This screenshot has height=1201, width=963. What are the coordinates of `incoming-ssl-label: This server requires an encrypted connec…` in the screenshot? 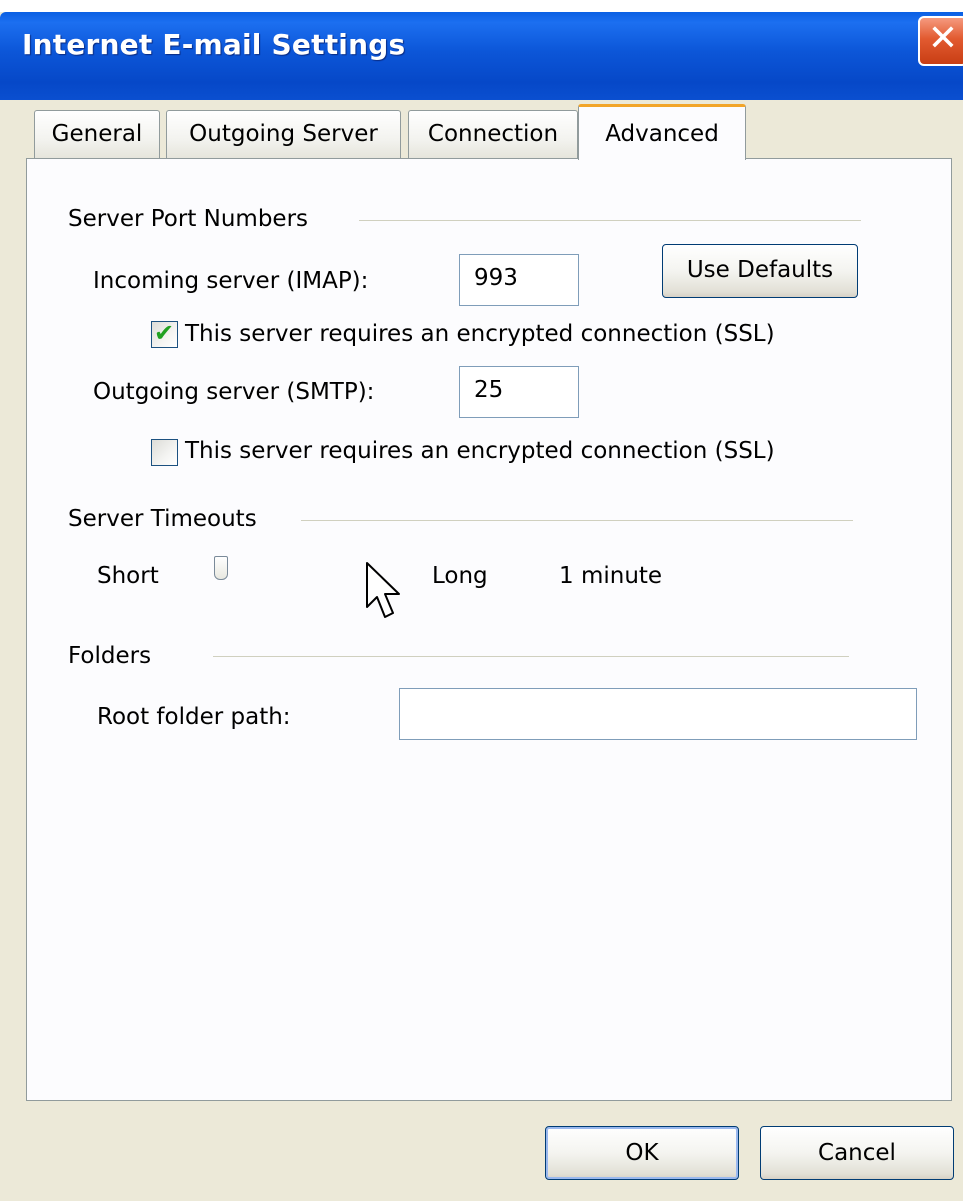 It's located at (480, 334).